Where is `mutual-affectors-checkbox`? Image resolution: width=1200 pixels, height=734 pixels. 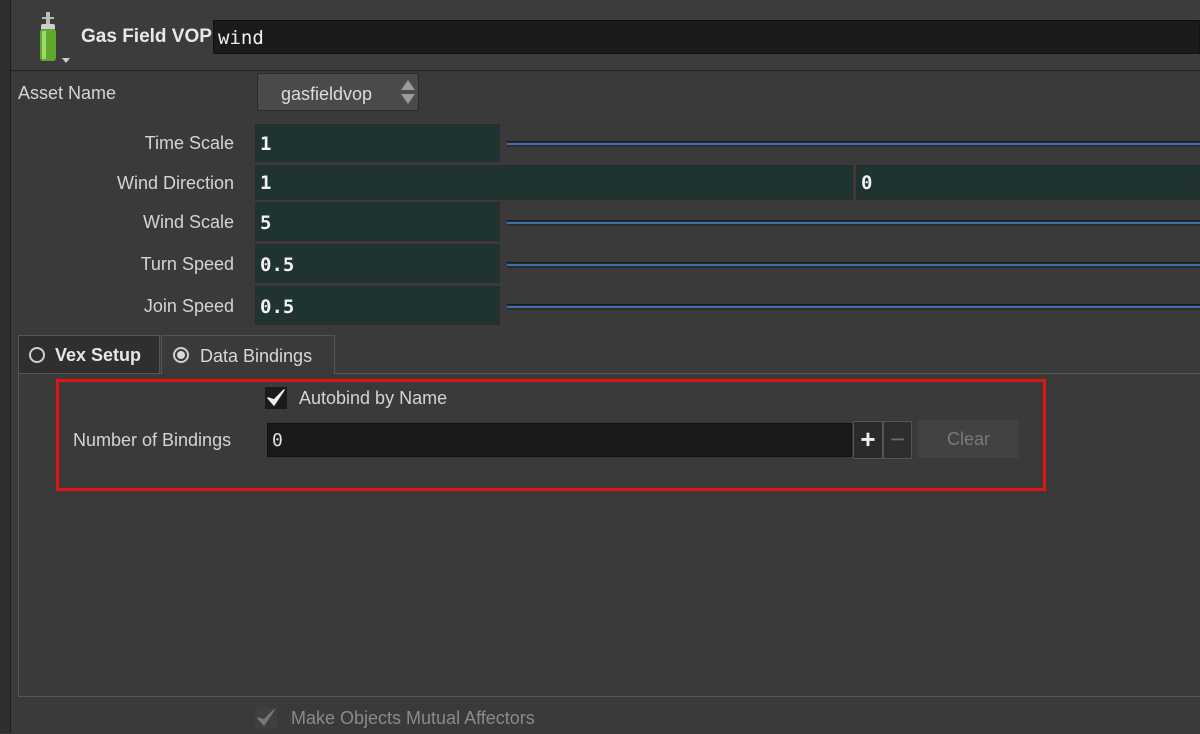 mutual-affectors-checkbox is located at coordinates (266, 718).